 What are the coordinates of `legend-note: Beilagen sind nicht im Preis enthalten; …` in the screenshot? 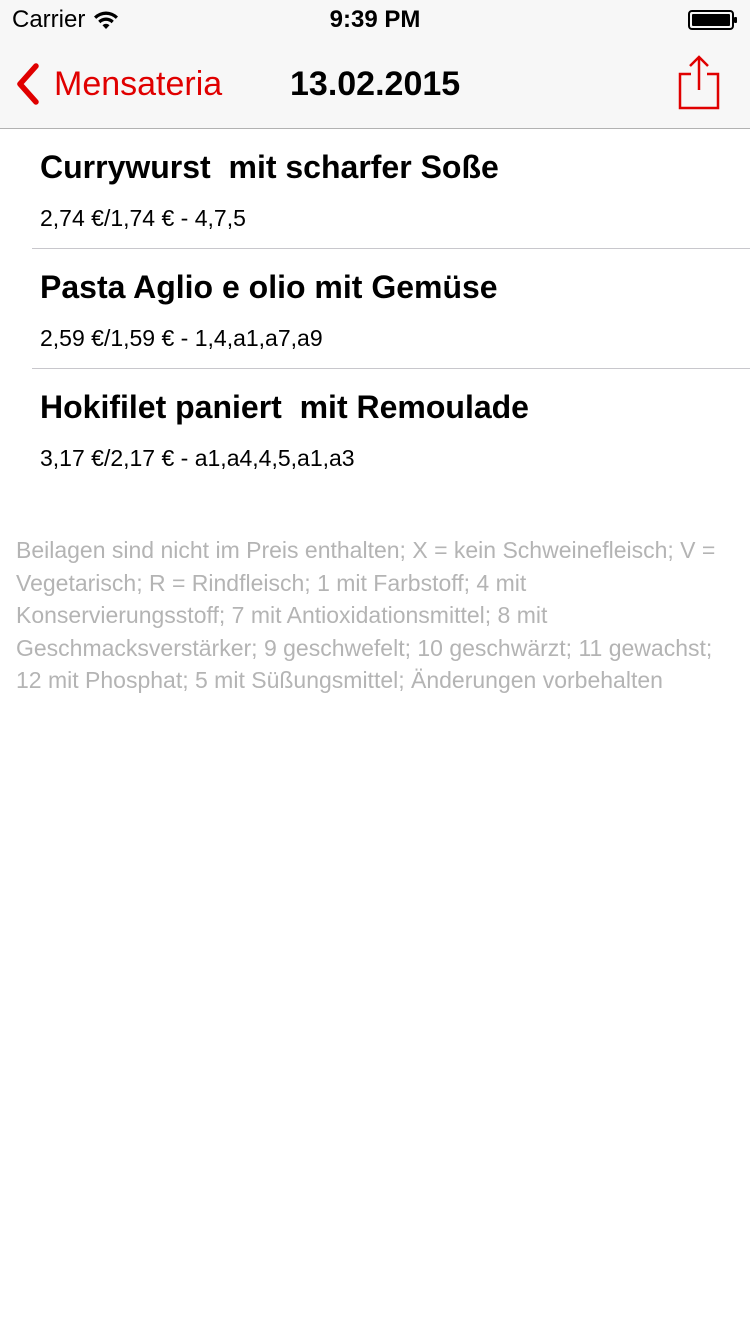 It's located at (366, 615).